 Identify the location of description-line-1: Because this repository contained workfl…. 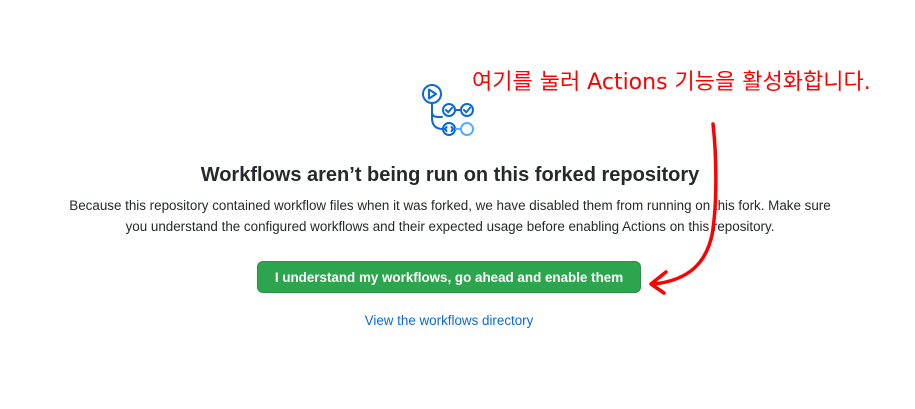
(450, 205).